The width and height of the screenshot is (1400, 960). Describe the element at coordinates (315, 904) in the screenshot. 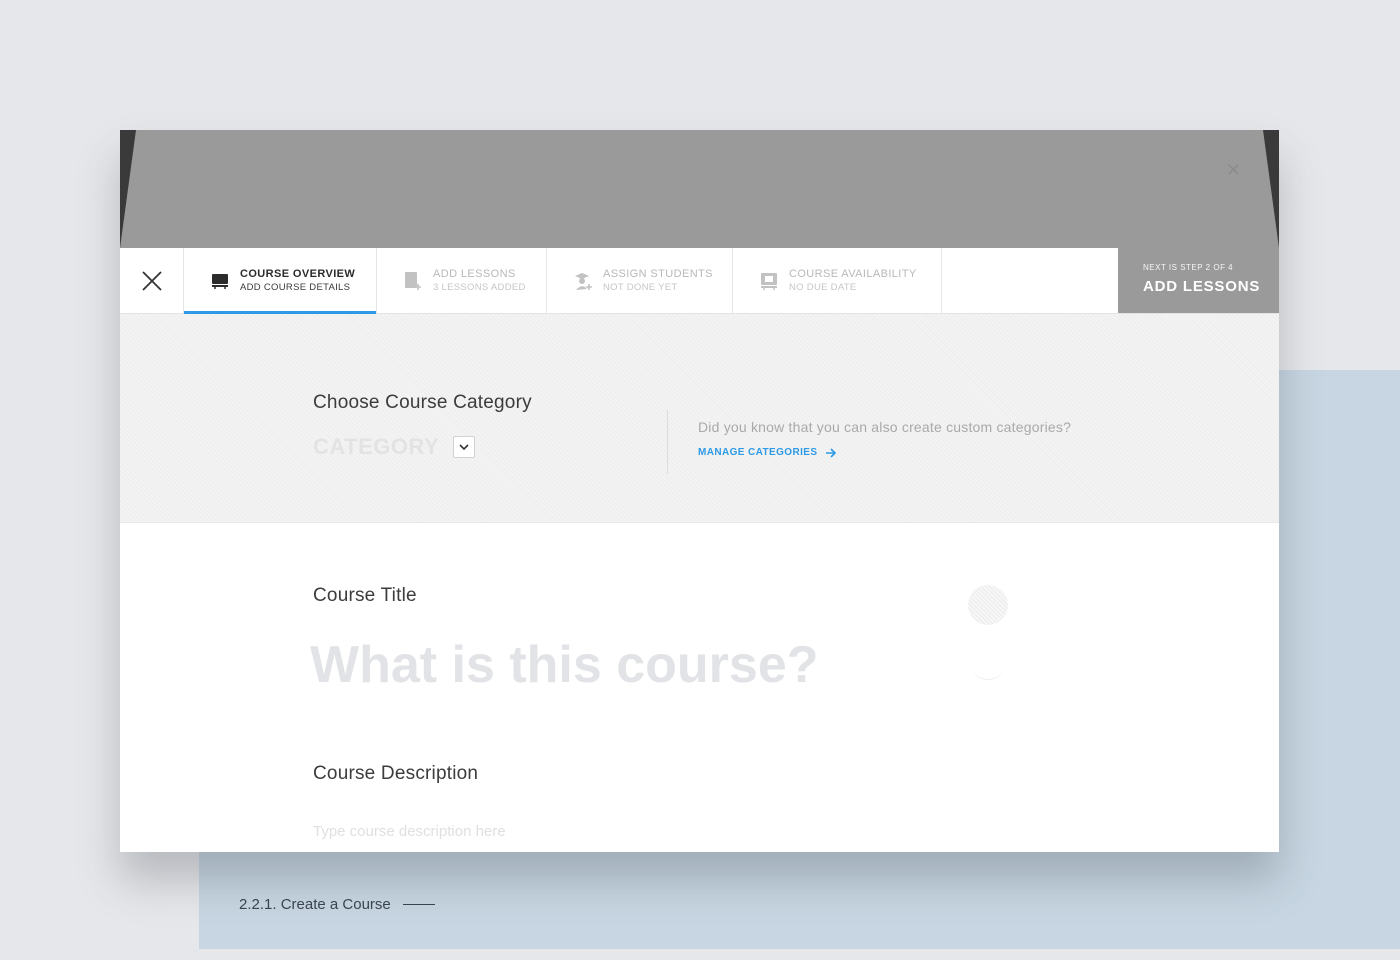

I see `caption-text: 2.2.1. Create a Course` at that location.